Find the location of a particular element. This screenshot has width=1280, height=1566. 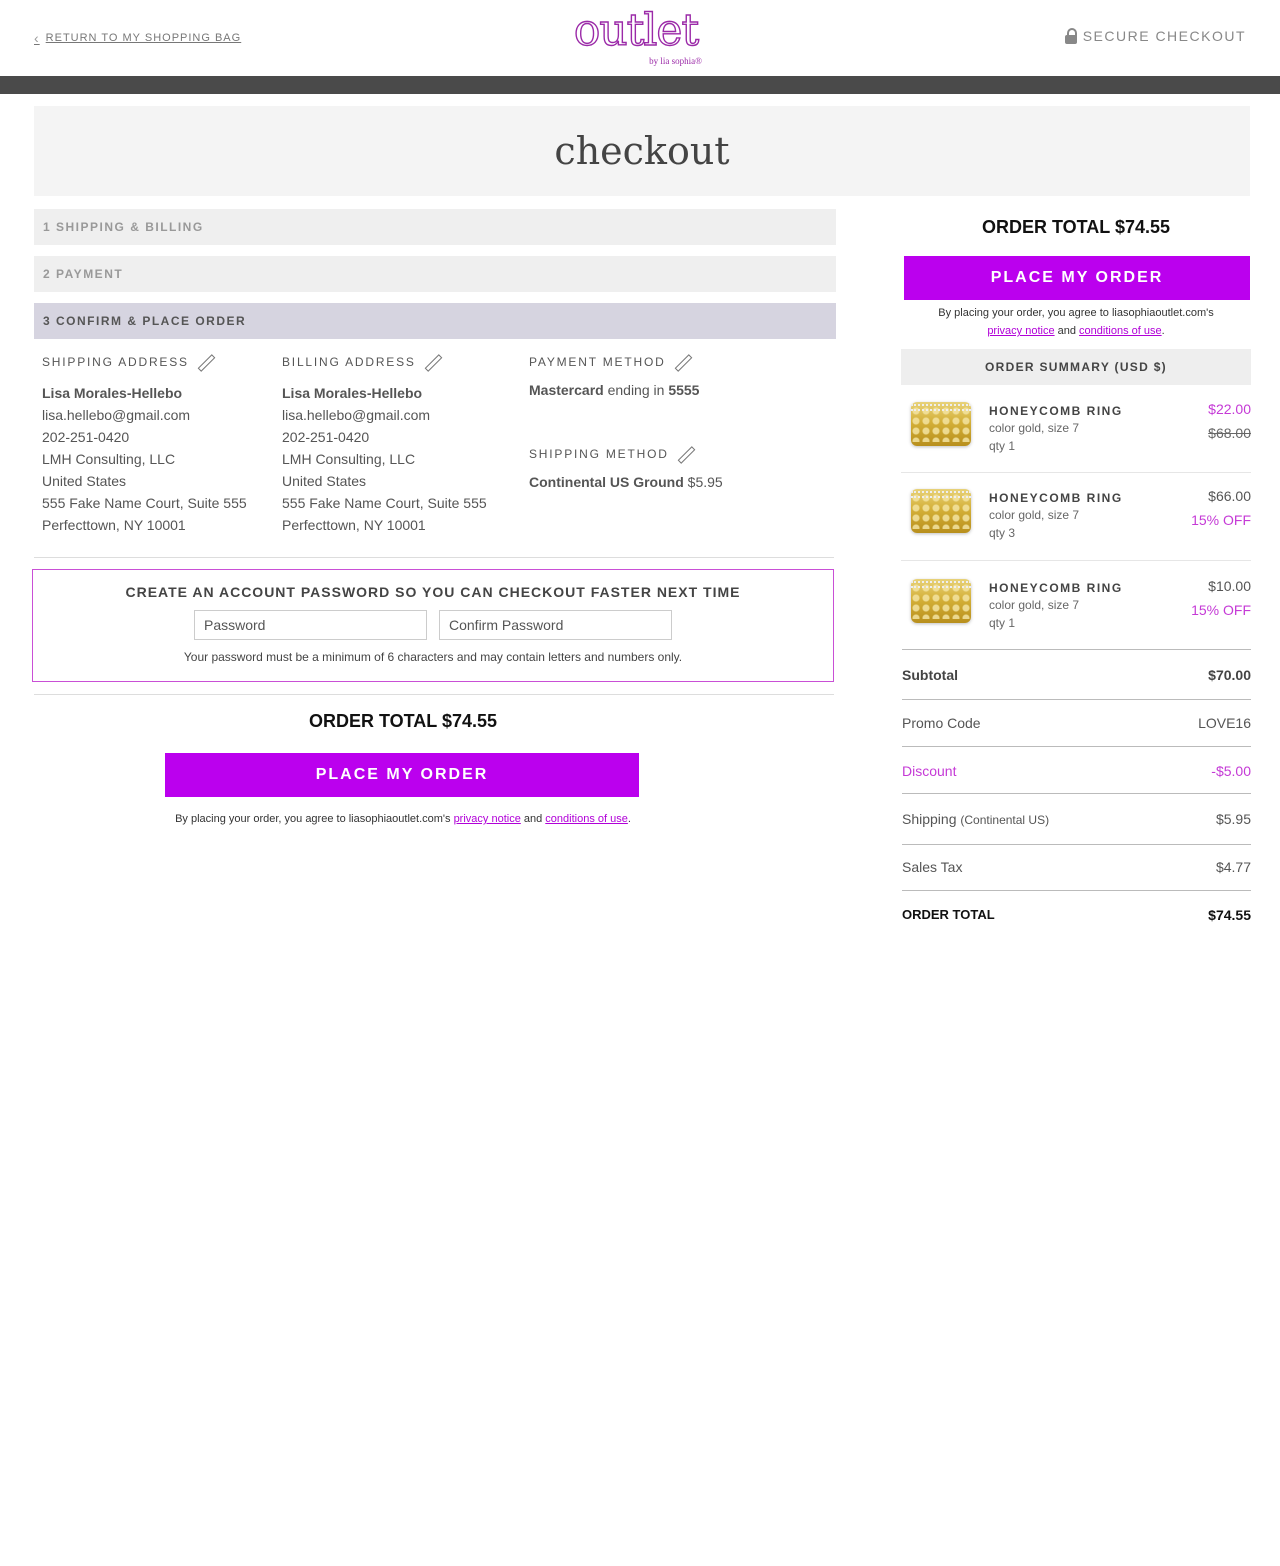

subtotal-label: Subtotal is located at coordinates (930, 675).